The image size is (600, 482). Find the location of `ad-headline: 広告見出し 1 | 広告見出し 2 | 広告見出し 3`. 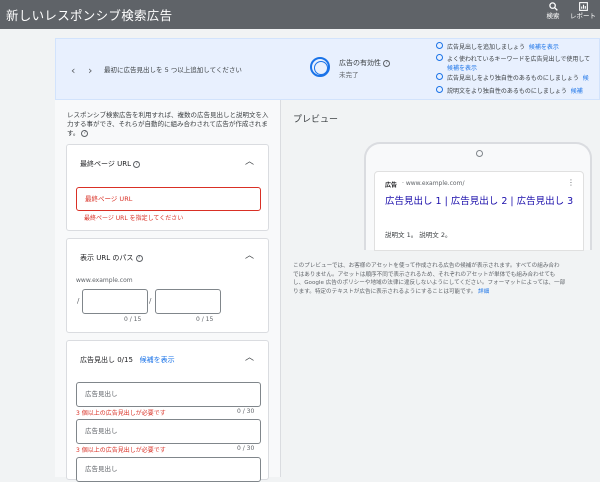

ad-headline: 広告見出し 1 | 広告見出し 2 | 広告見出し 3 is located at coordinates (479, 201).